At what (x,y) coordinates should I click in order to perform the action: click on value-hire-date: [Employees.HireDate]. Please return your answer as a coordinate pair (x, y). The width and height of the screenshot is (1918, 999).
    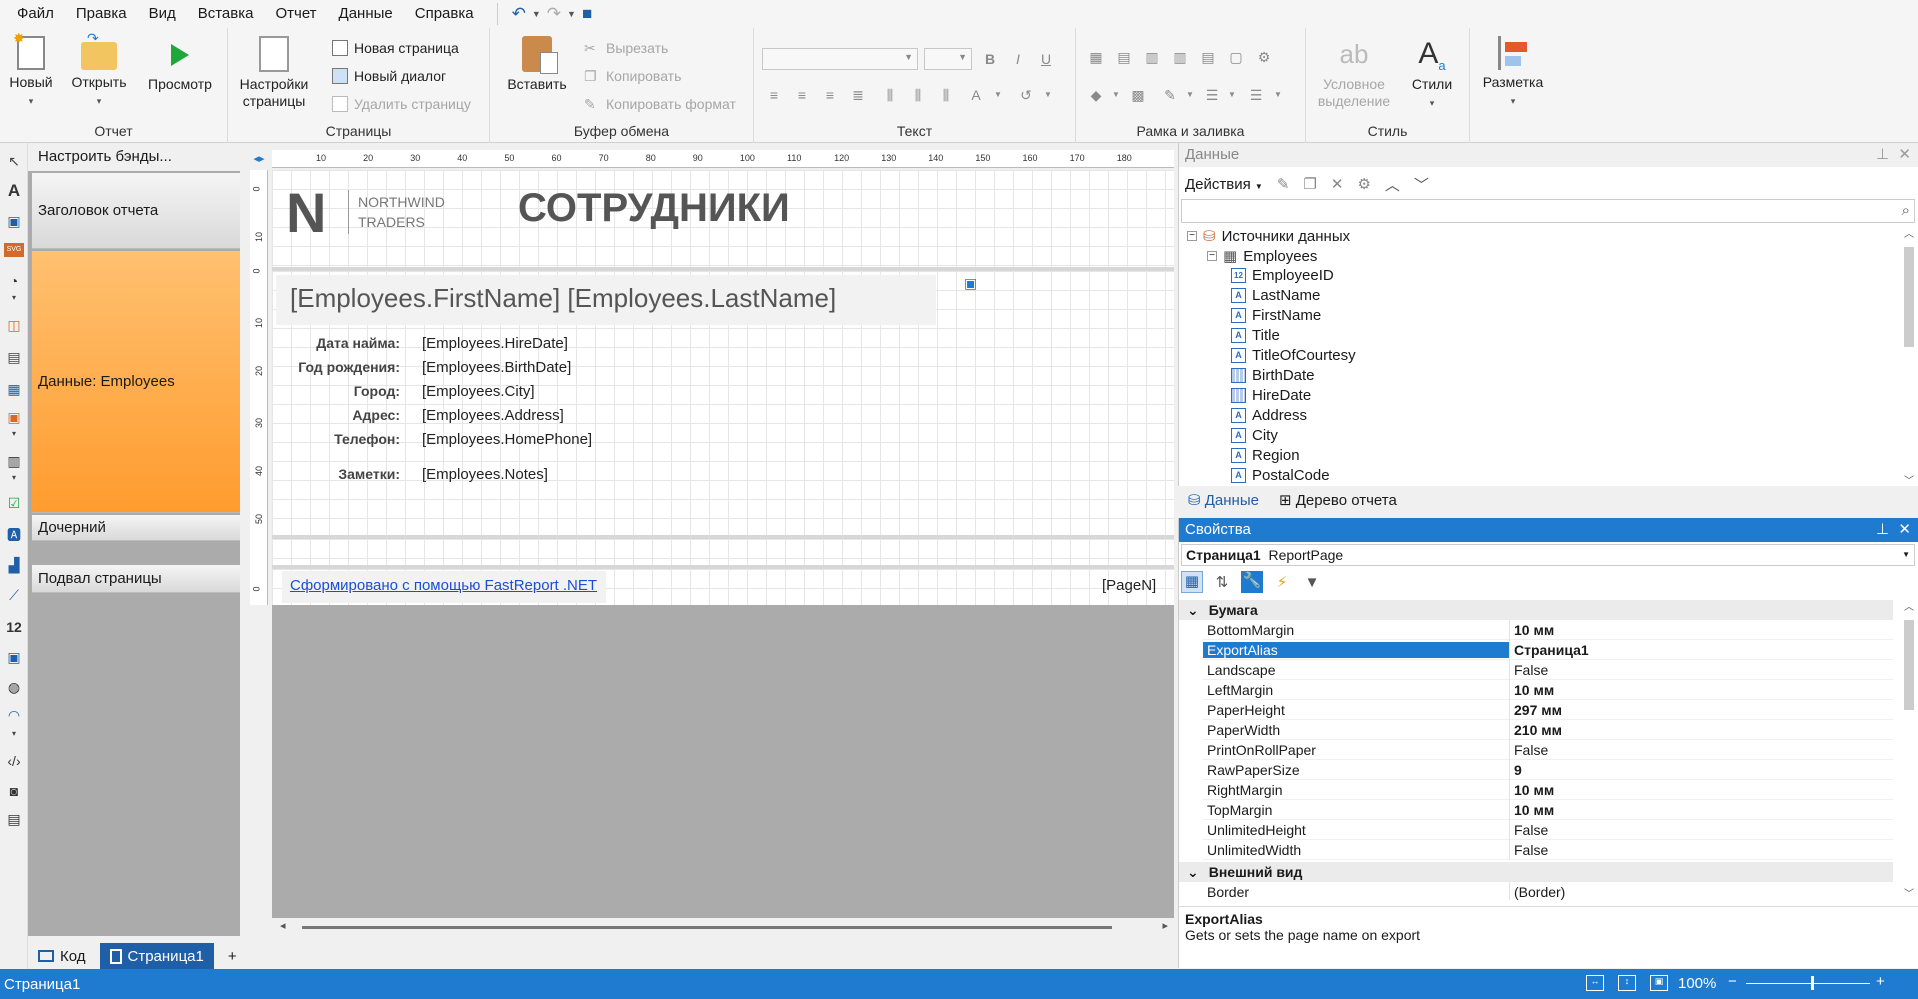
    Looking at the image, I should click on (495, 343).